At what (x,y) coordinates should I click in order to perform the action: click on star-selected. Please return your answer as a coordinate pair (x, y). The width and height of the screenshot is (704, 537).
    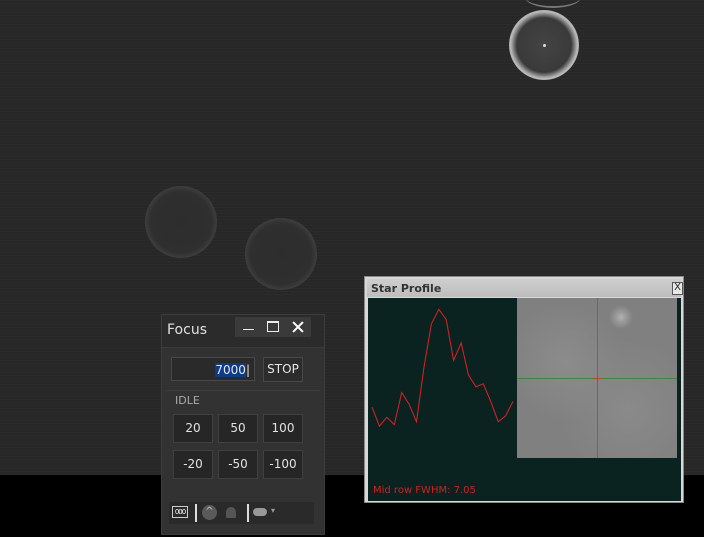
    Looking at the image, I should click on (544, 45).